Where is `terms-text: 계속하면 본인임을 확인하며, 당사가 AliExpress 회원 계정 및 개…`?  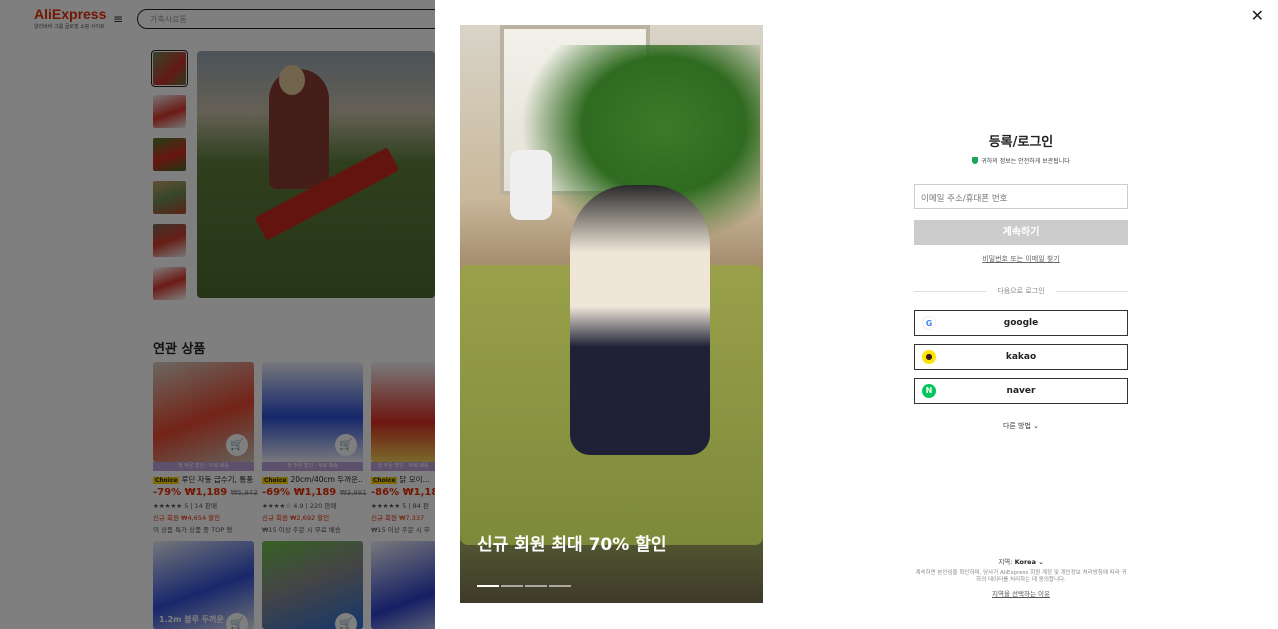
terms-text: 계속하면 본인임을 확인하며, 당사가 AliExpress 회원 계정 및 개… is located at coordinates (1021, 576).